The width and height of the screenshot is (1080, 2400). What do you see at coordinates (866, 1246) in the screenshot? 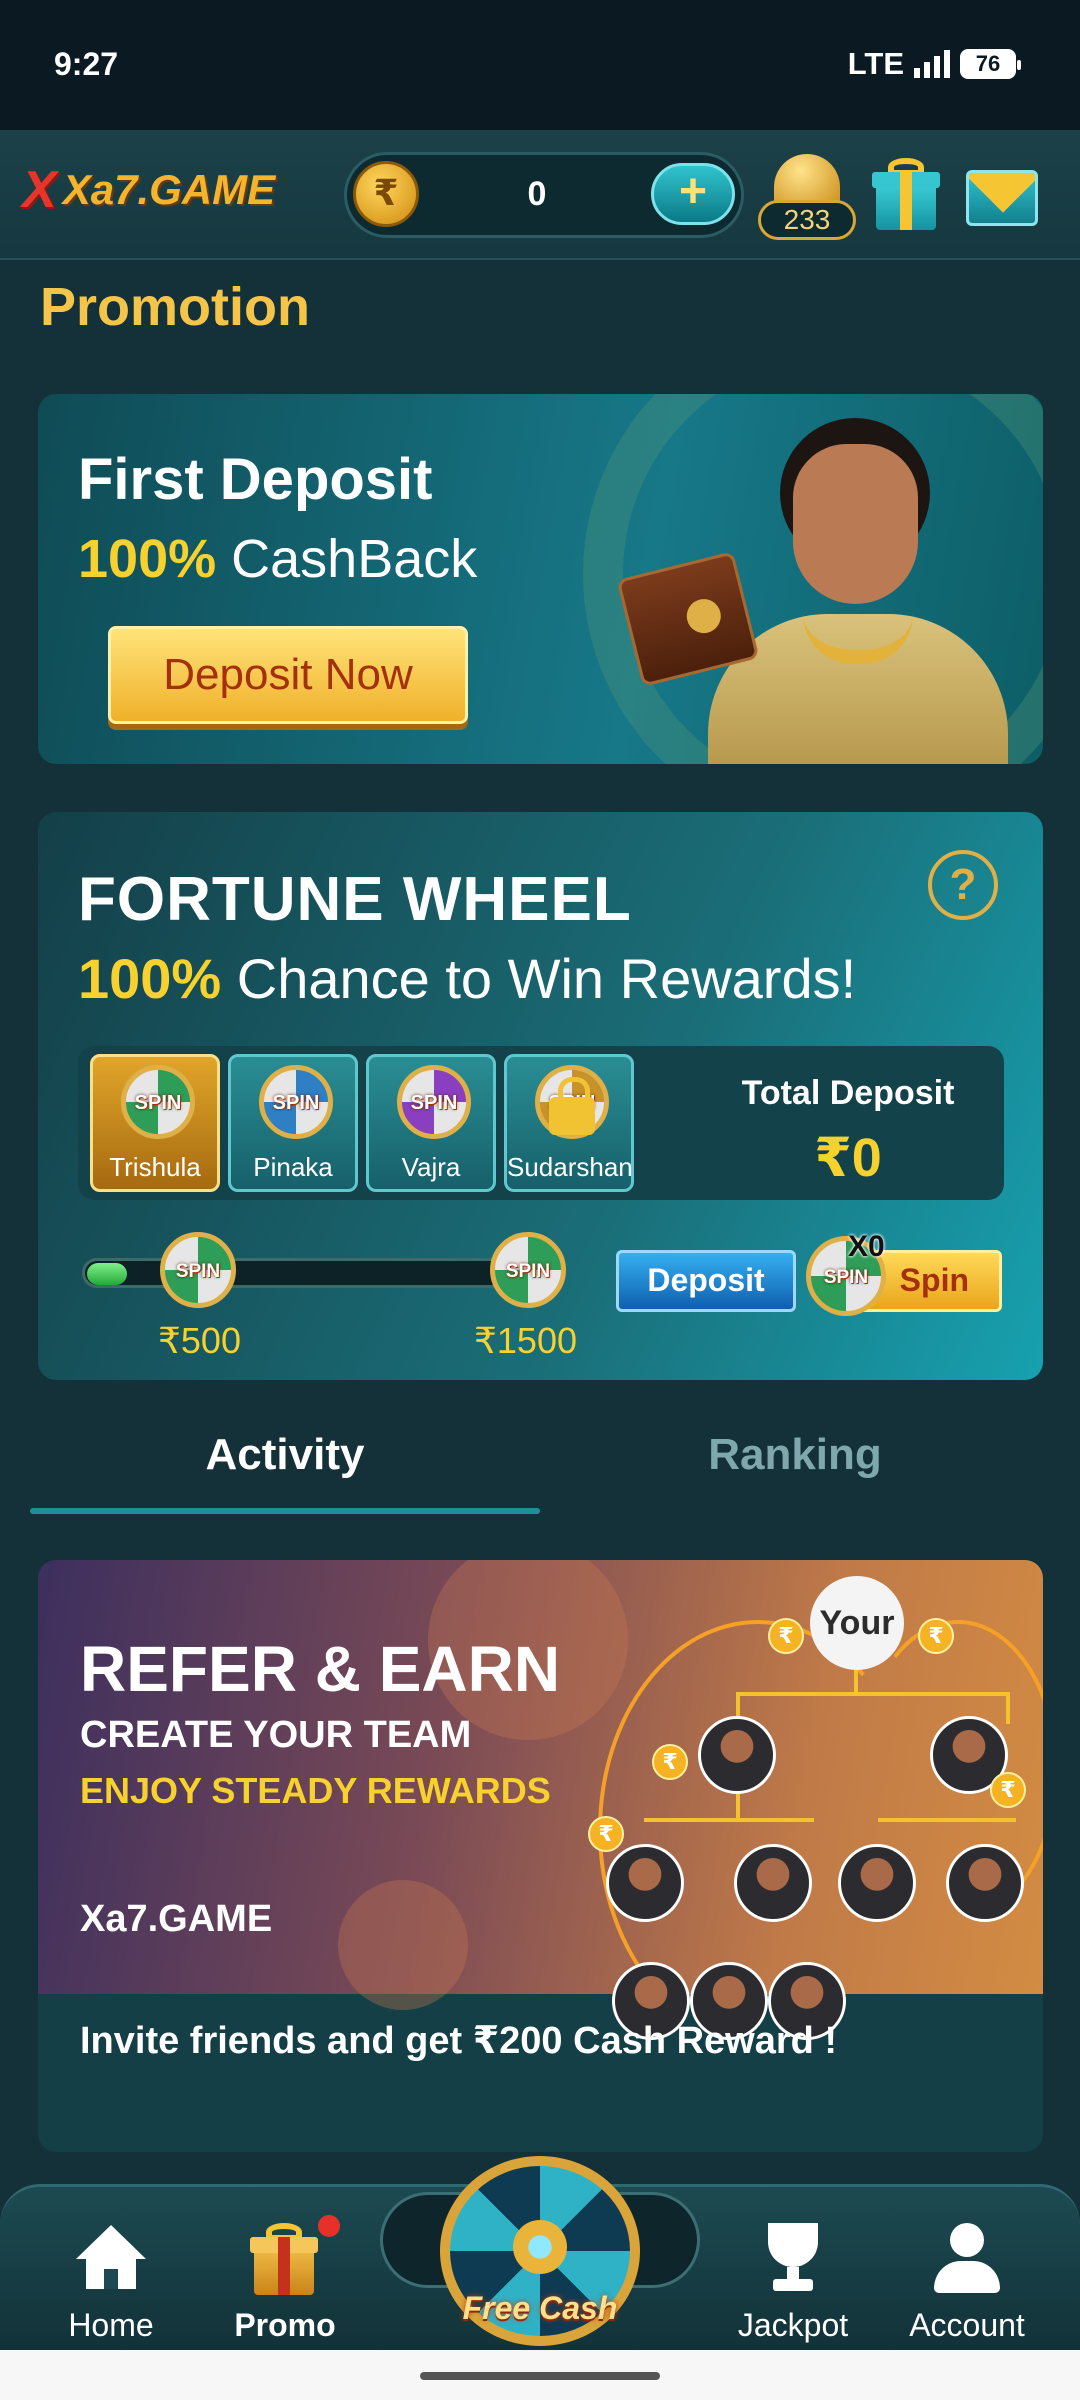
I see `spin-count: X0` at bounding box center [866, 1246].